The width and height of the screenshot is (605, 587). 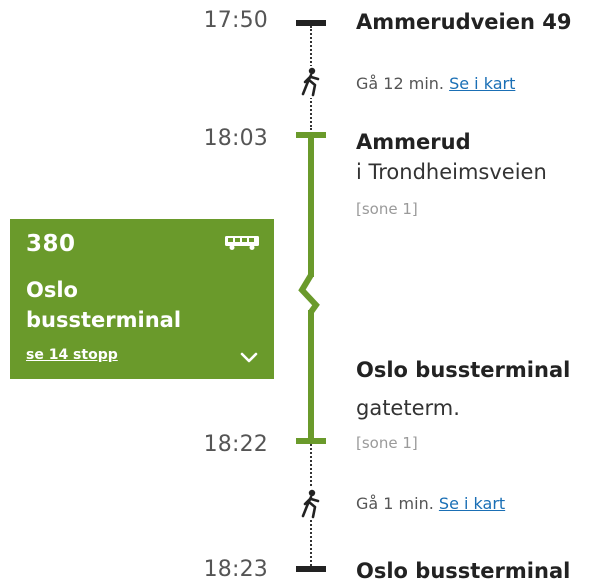 I want to click on alight-zone: [sone 1], so click(x=387, y=443).